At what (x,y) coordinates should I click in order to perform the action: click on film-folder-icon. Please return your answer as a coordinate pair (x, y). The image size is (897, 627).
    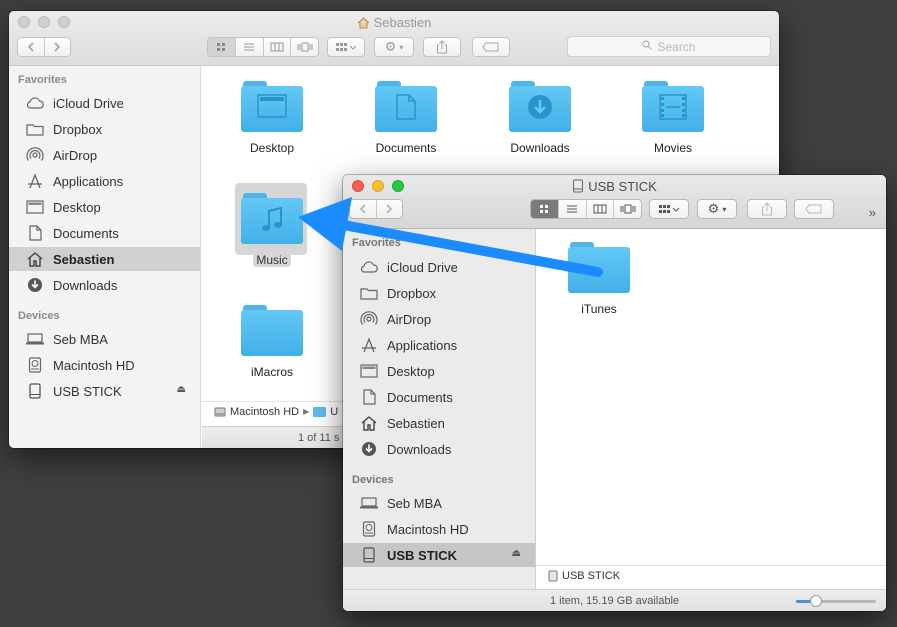
    Looking at the image, I should click on (673, 107).